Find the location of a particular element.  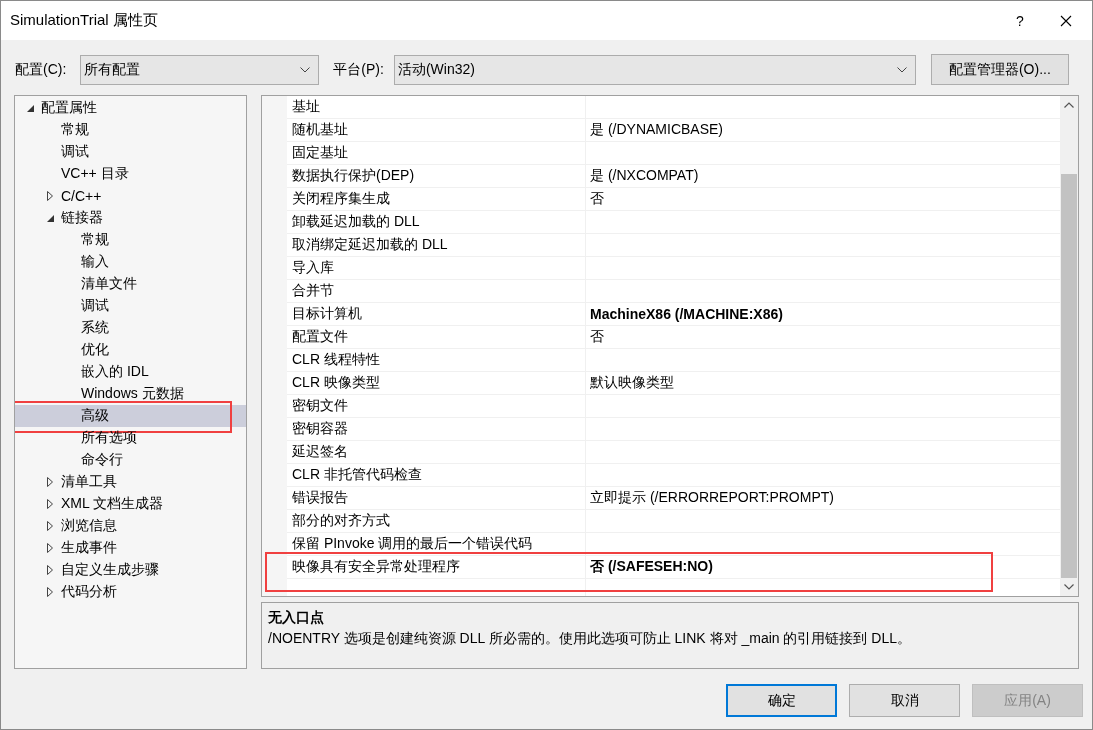

property-row: 密钥文件 is located at coordinates (673, 406).